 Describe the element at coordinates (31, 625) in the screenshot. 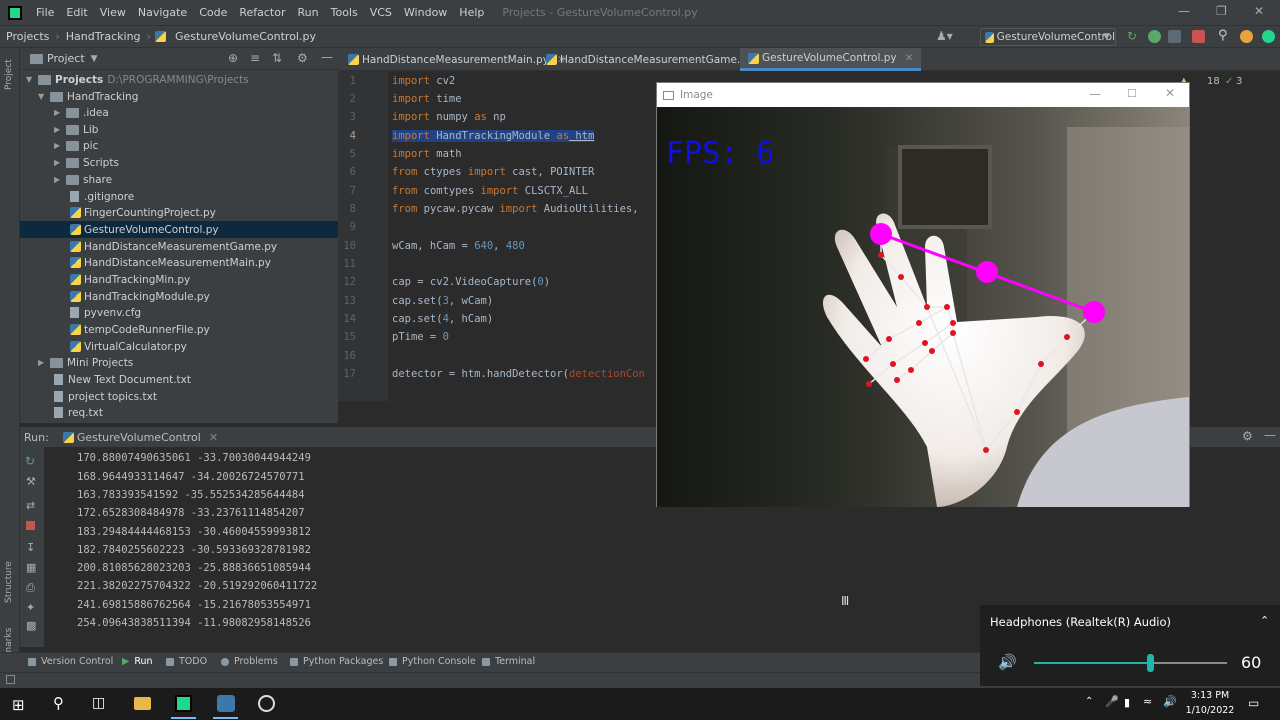

I see `trash-icon: ▩` at that location.